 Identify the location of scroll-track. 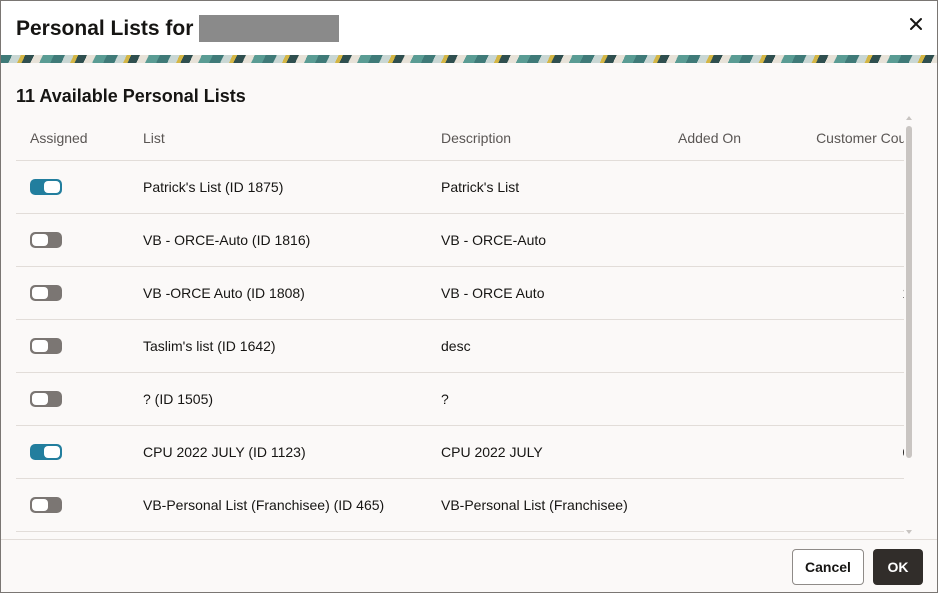
(909, 325).